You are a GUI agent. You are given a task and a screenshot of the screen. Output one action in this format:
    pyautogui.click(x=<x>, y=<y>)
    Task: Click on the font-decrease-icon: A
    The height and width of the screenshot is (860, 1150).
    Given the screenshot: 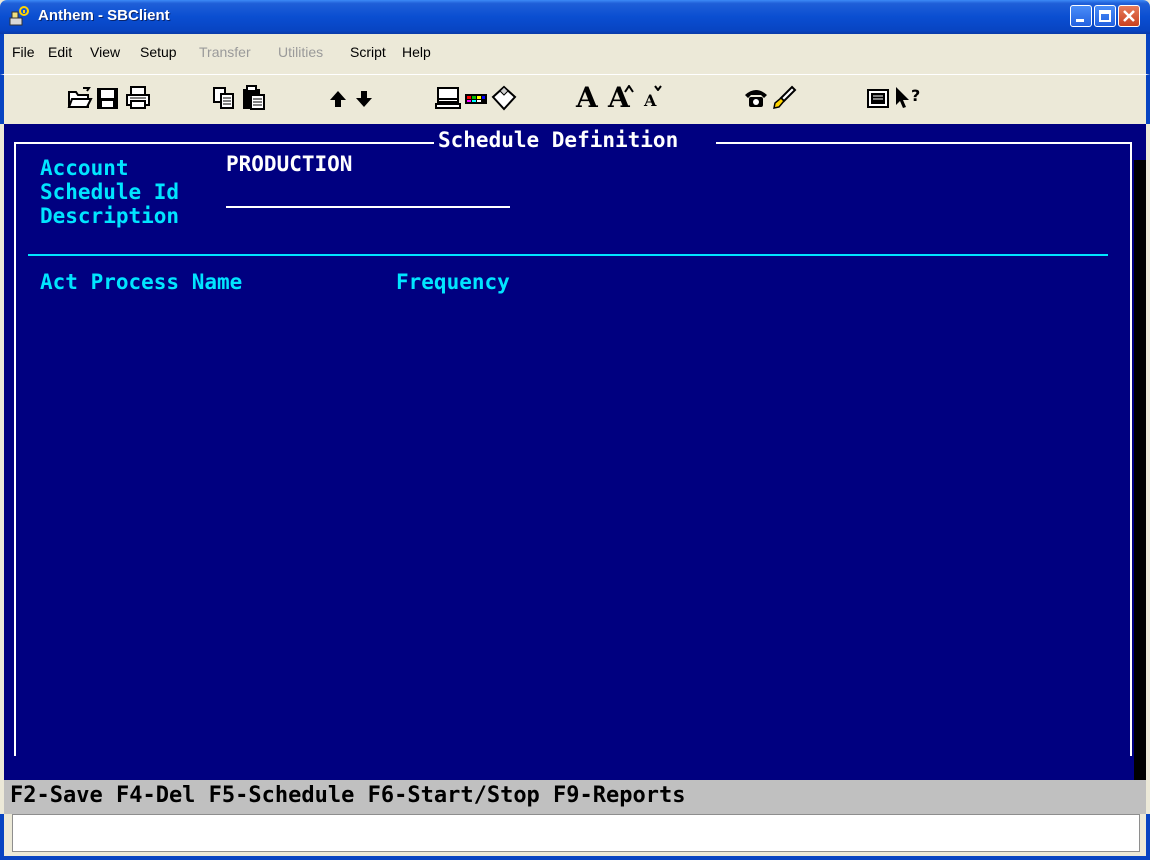 What is the action you would take?
    pyautogui.click(x=650, y=100)
    